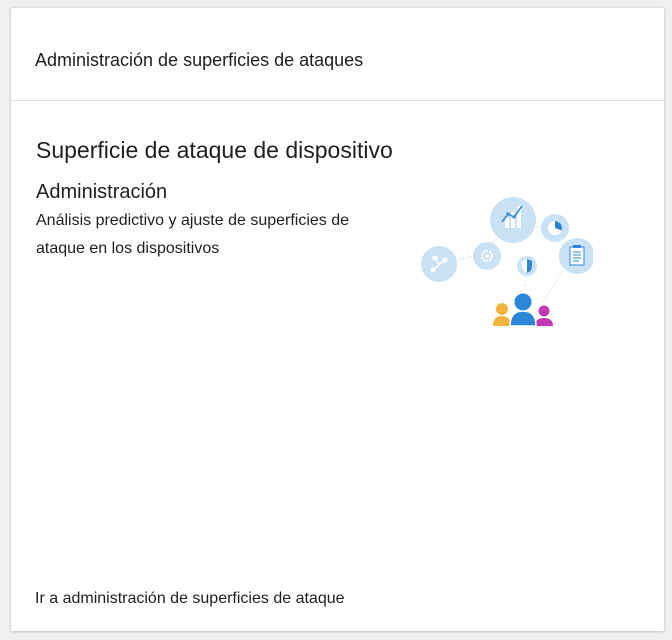 This screenshot has height=640, width=672. Describe the element at coordinates (507, 261) in the screenshot. I see `attack-surface-illustration` at that location.